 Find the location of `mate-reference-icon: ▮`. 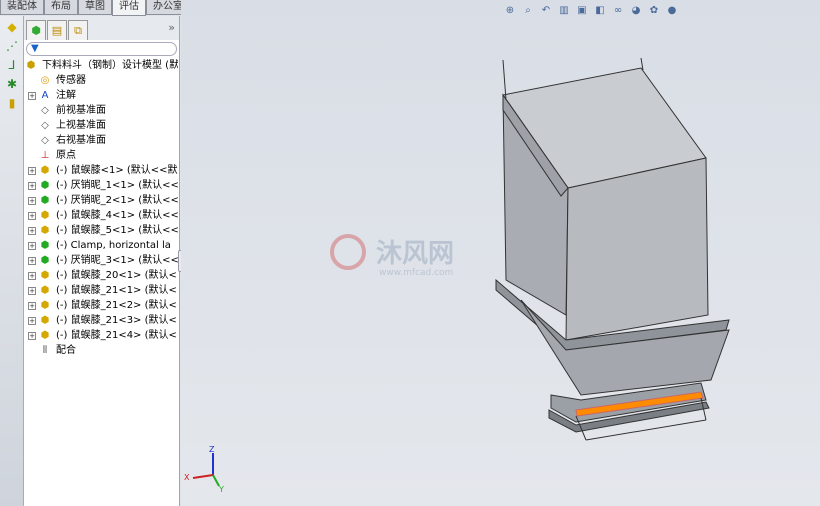

mate-reference-icon: ▮ is located at coordinates (12, 103).